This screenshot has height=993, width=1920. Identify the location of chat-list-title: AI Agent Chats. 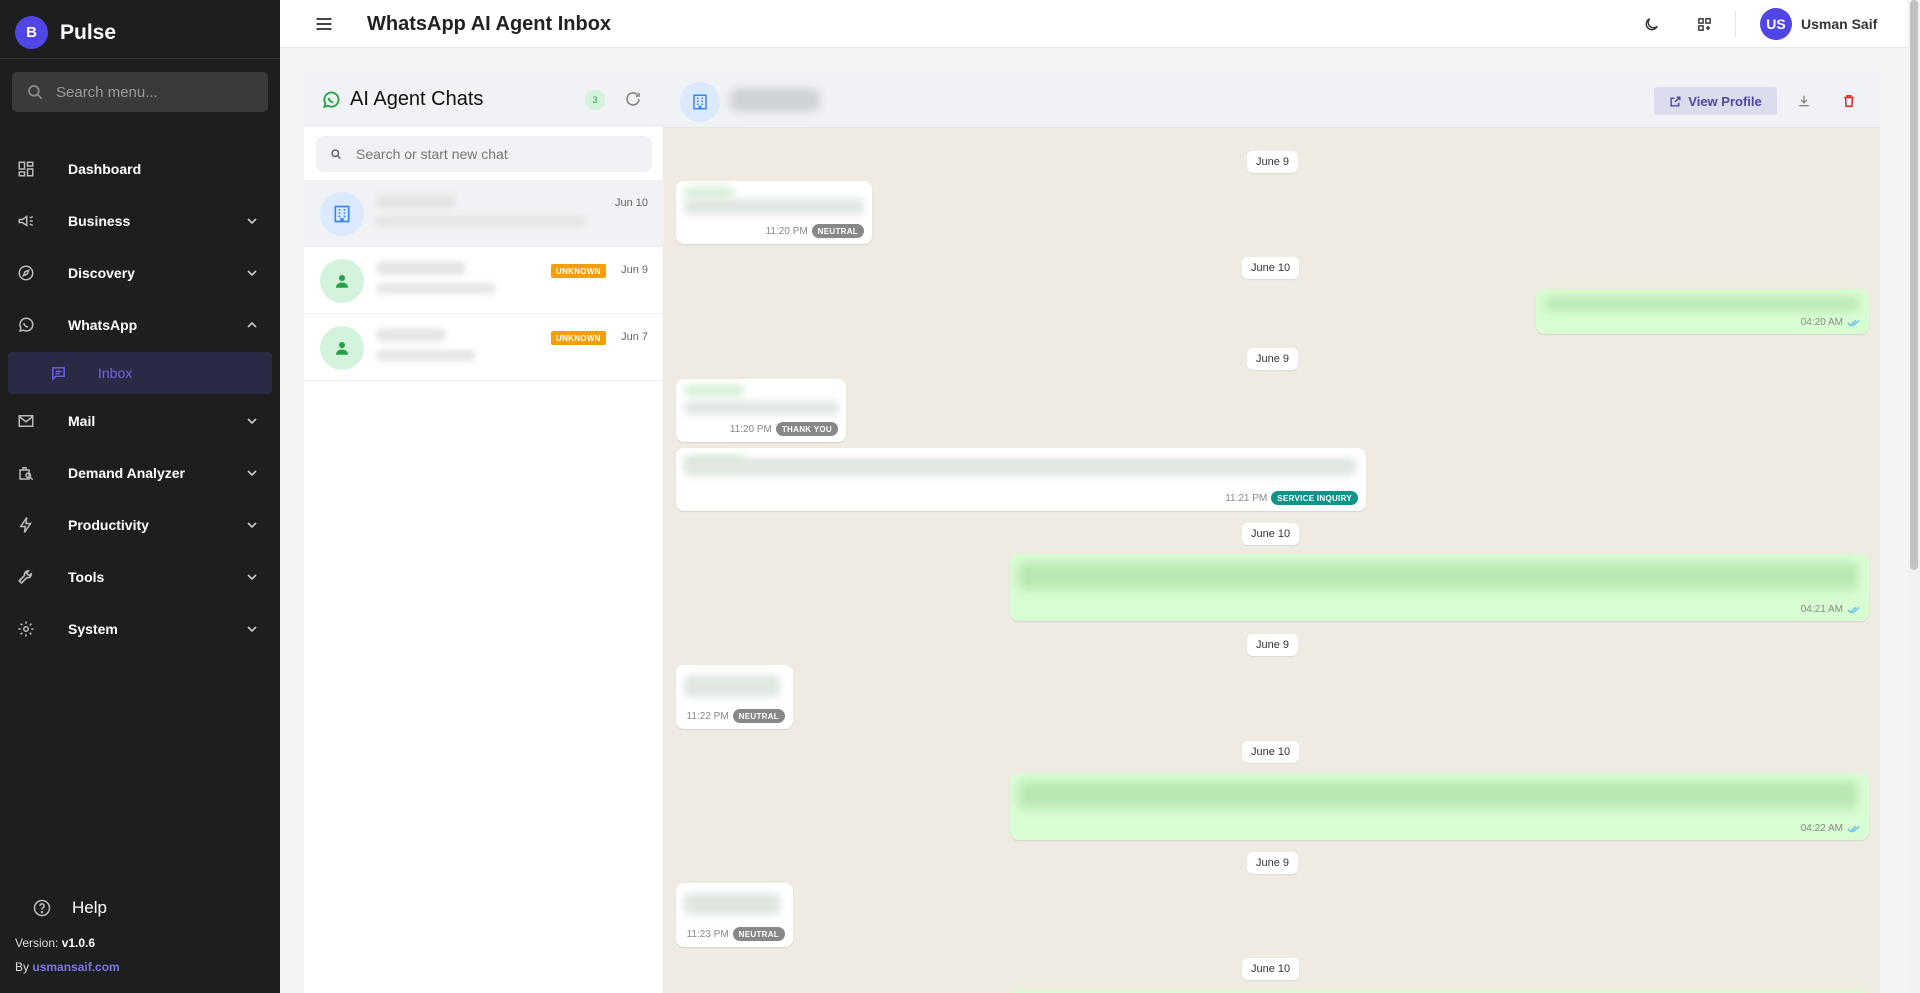
(417, 99).